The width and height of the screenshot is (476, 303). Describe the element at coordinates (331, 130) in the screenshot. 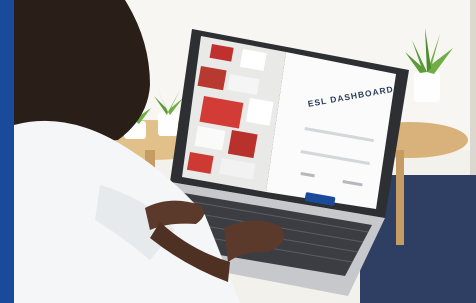

I see `screen-login-panel` at that location.